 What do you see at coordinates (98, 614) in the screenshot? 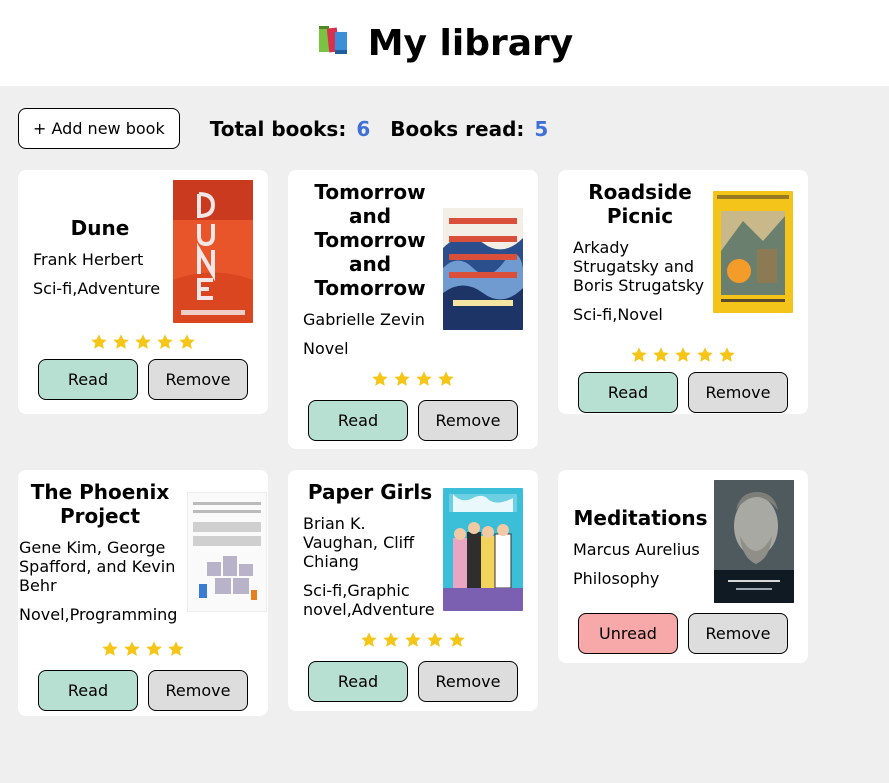
I see `book-genre: Novel,Programming` at bounding box center [98, 614].